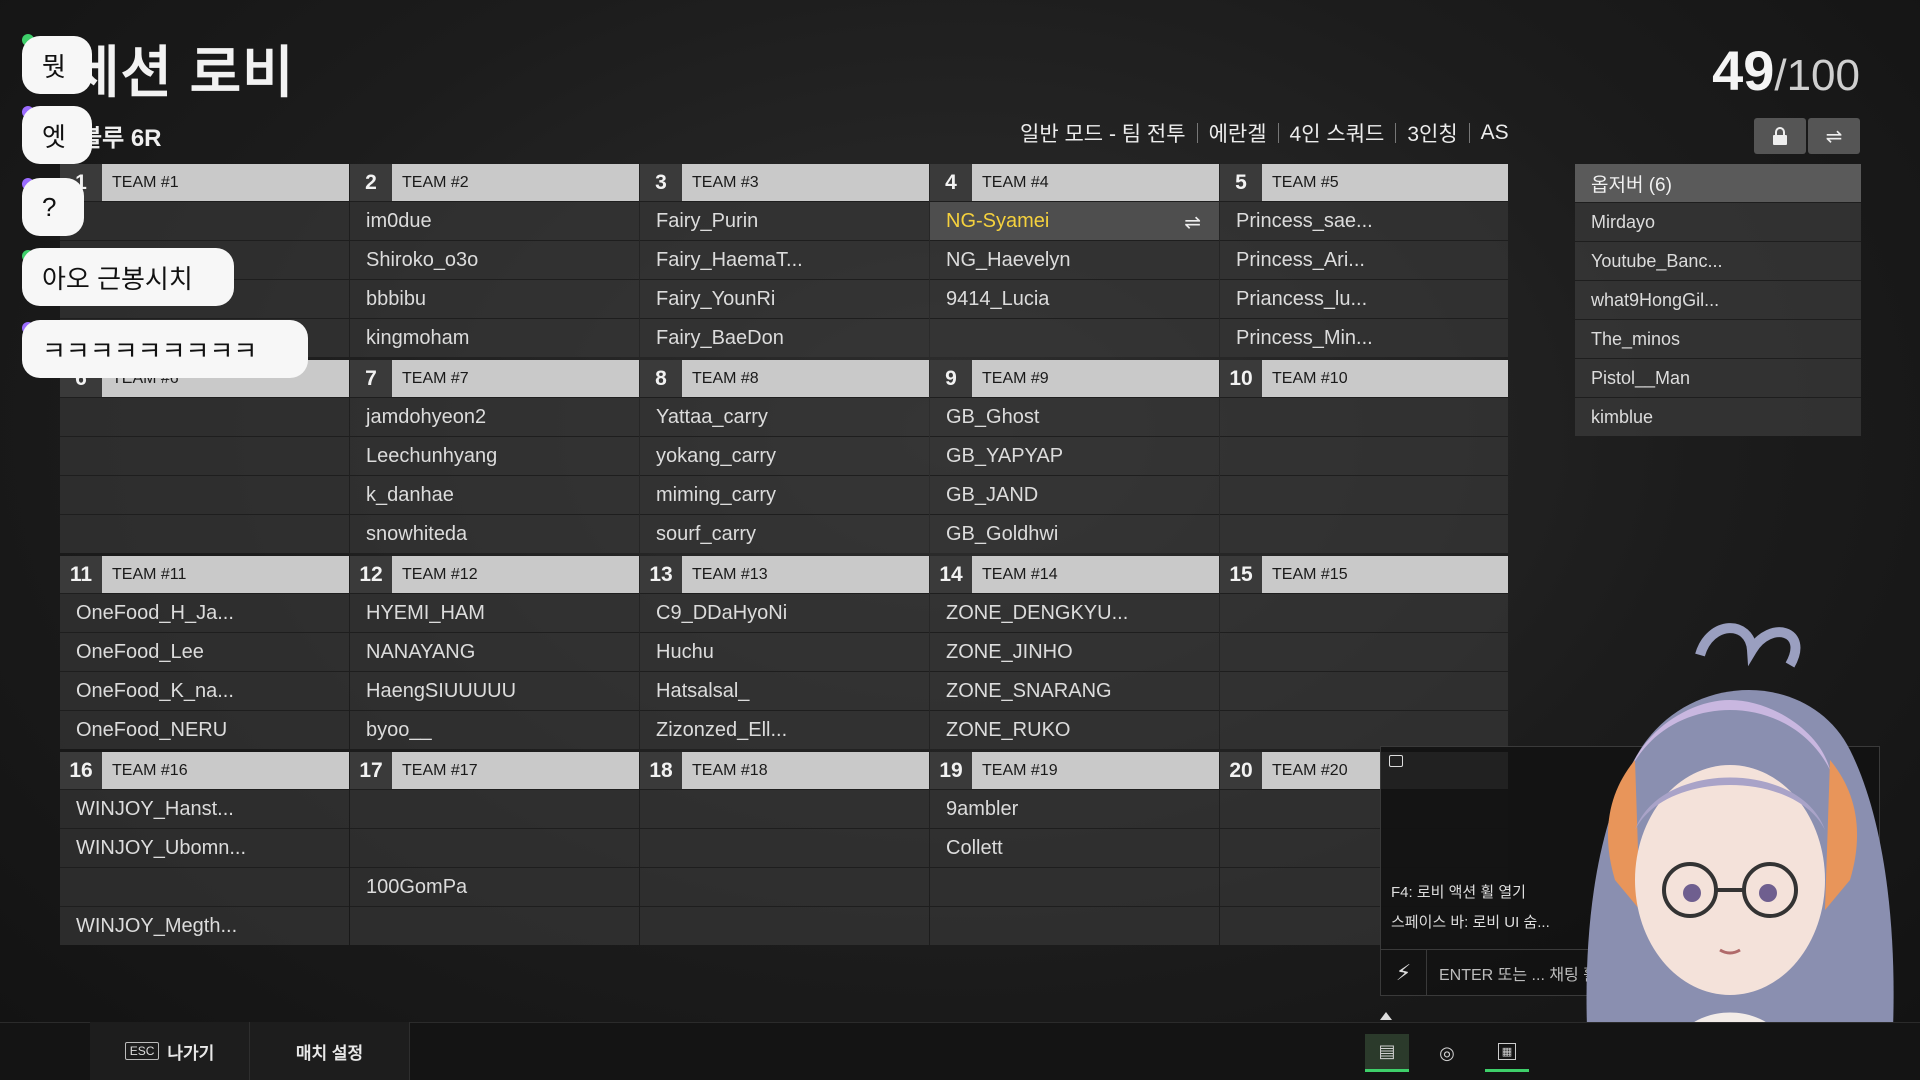  I want to click on player-slot: HaengSIUUUUU, so click(494, 690).